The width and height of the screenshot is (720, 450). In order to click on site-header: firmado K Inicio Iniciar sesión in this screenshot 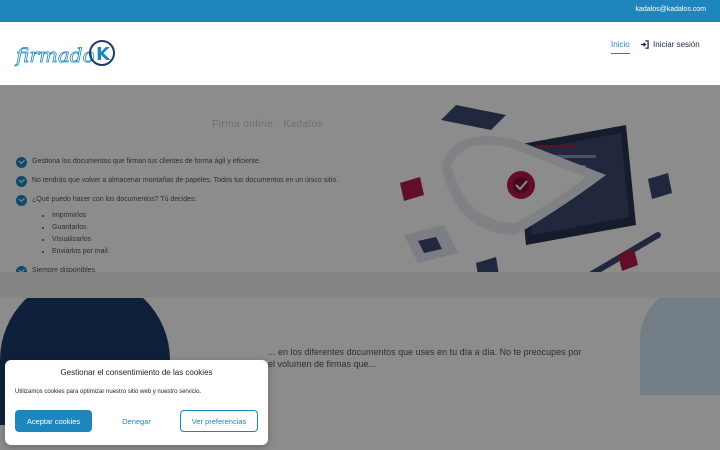, I will do `click(360, 53)`.